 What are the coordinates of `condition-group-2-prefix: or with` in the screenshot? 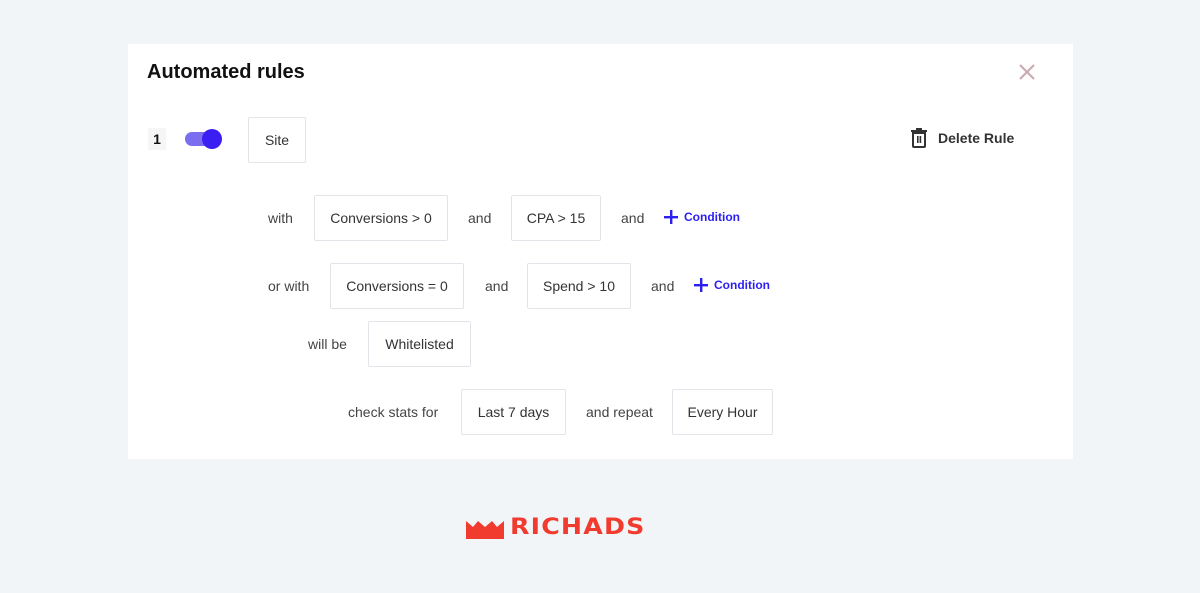 It's located at (289, 286).